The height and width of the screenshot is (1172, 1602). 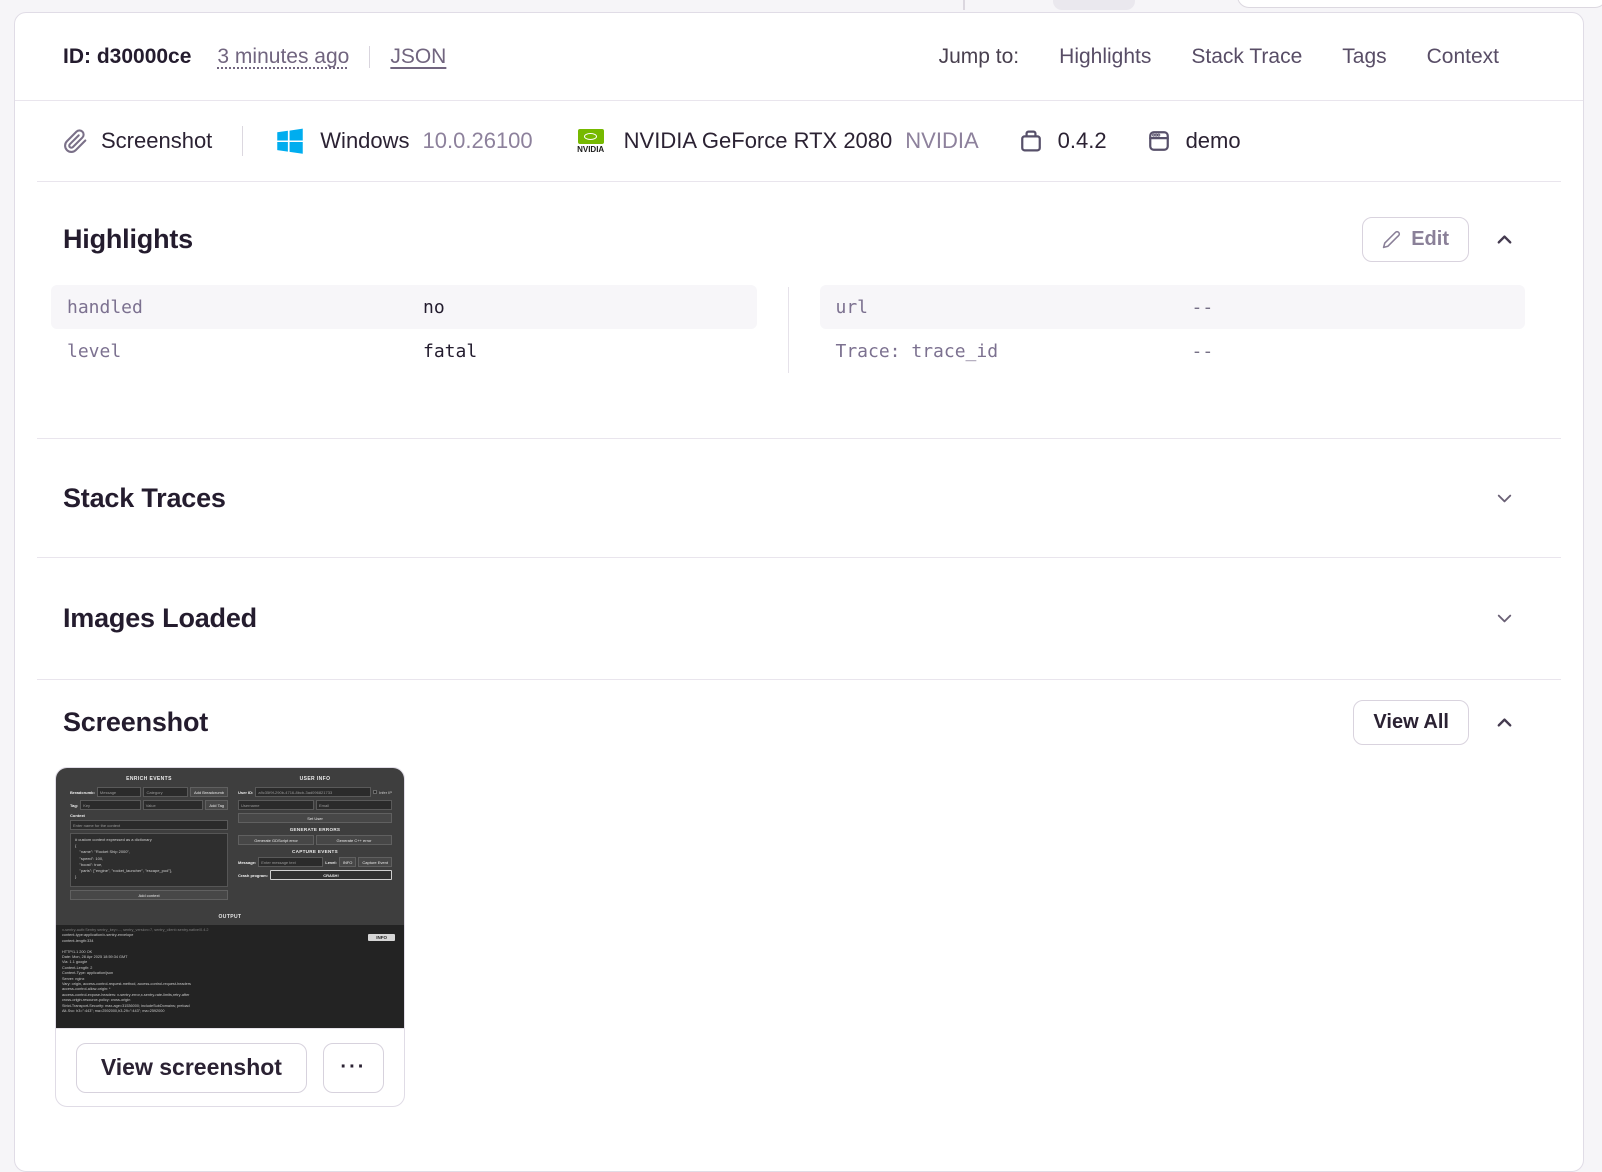 What do you see at coordinates (1504, 498) in the screenshot?
I see `expand-stack-traces-chevron-down-icon` at bounding box center [1504, 498].